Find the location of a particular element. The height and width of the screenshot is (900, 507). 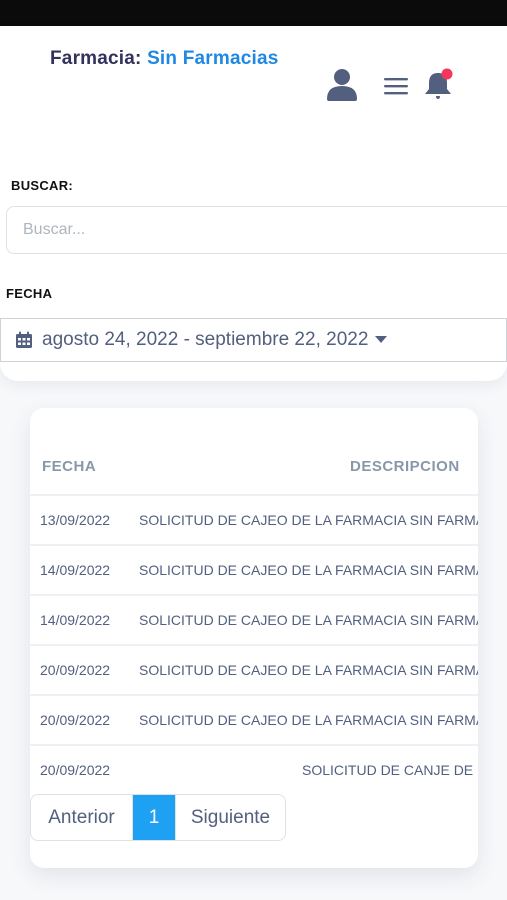

cell-descripcion: SOLICITUD DE CANJE DE FARMACIA is located at coordinates (390, 770).